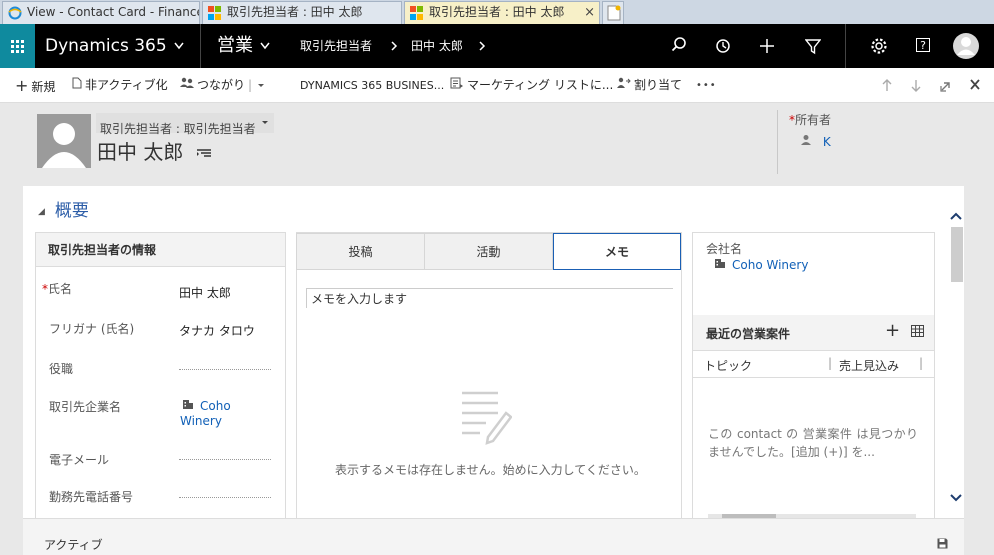 This screenshot has width=994, height=555. I want to click on add-opportunity-icon: +, so click(892, 331).